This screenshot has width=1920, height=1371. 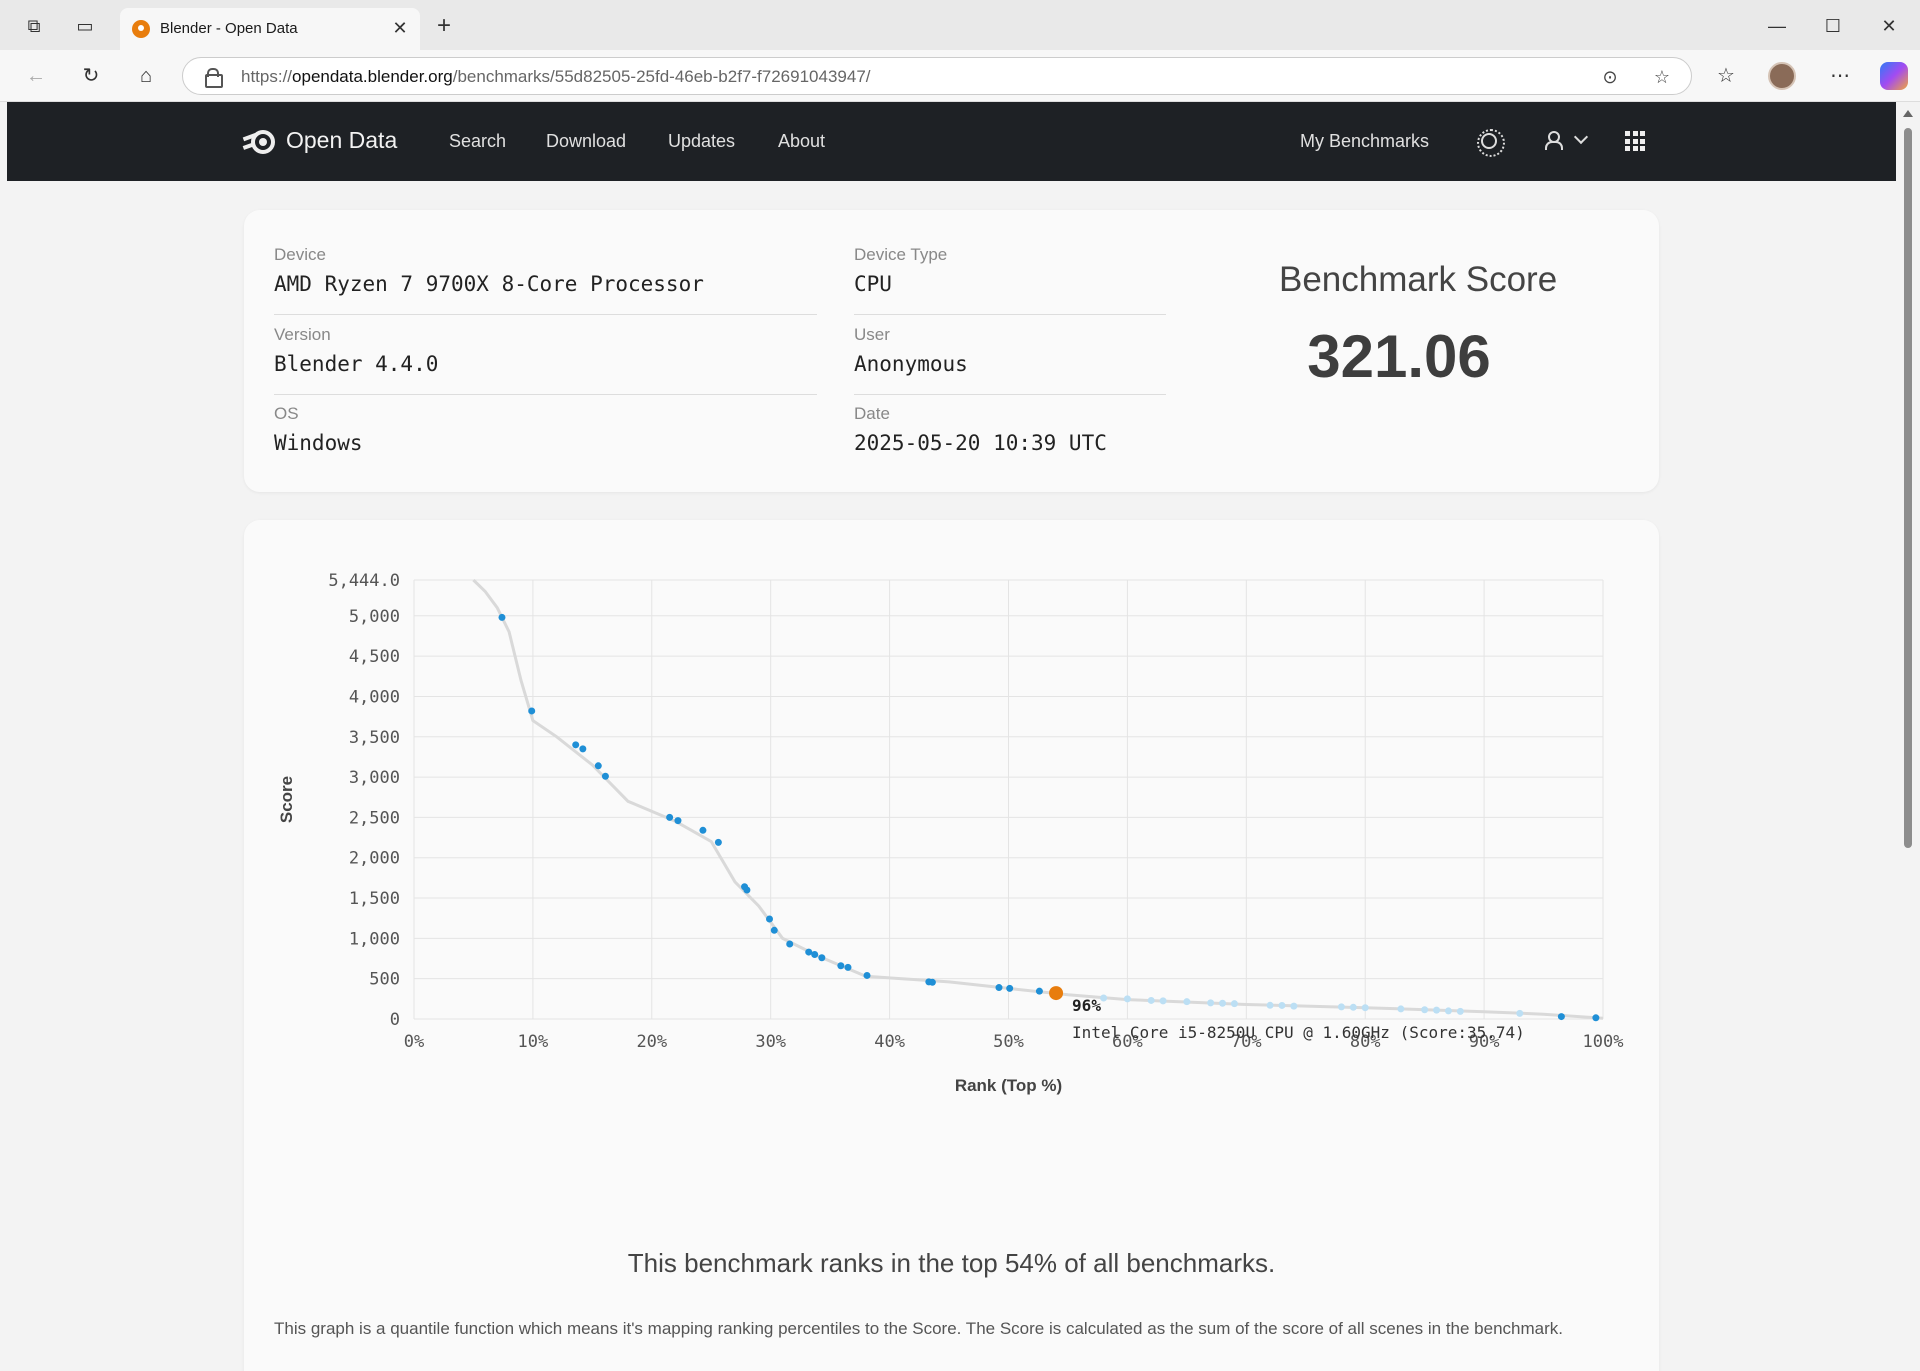 I want to click on tooltip-percent: 96%, so click(x=1086, y=1005).